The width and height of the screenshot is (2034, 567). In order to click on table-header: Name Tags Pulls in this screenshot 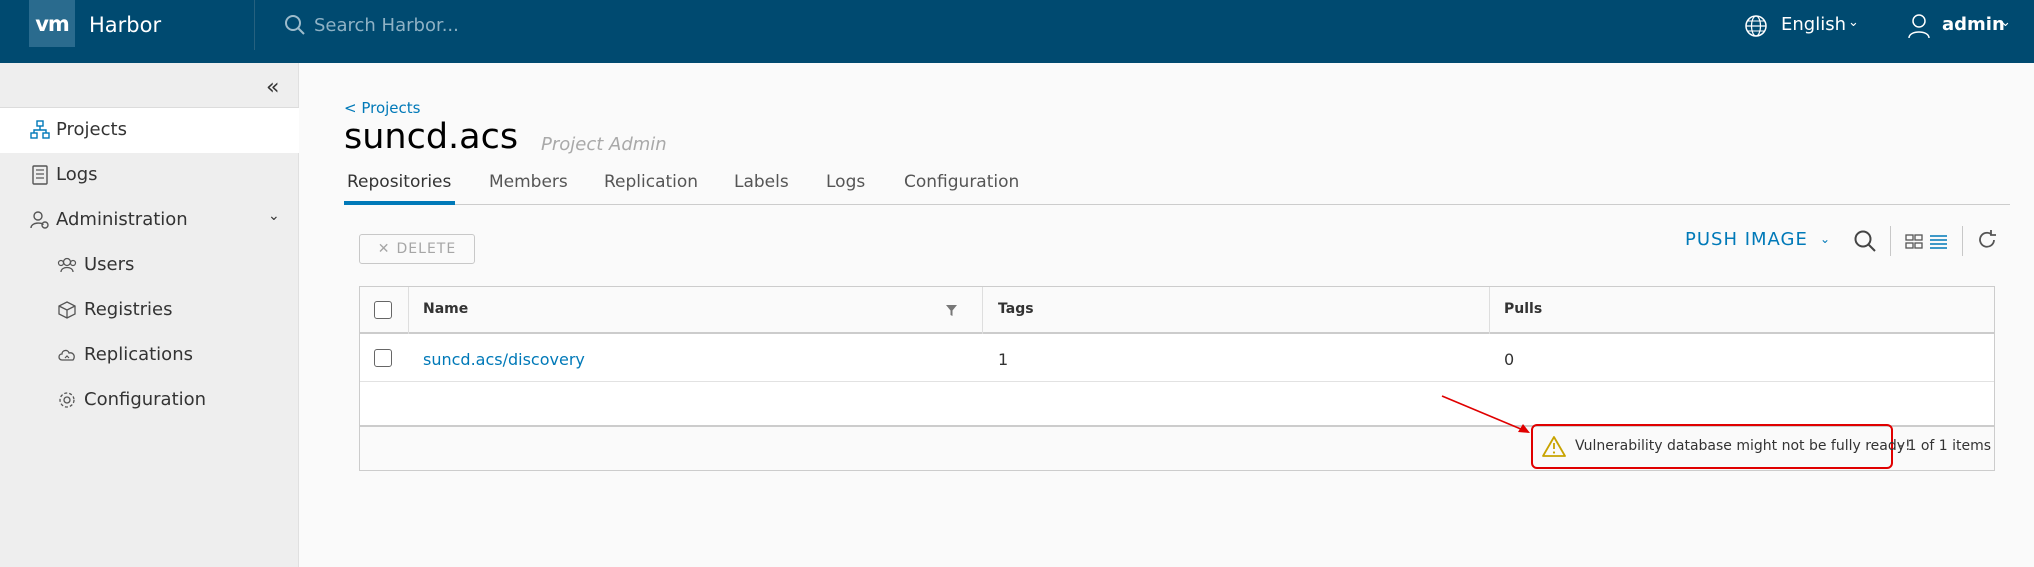, I will do `click(1177, 310)`.